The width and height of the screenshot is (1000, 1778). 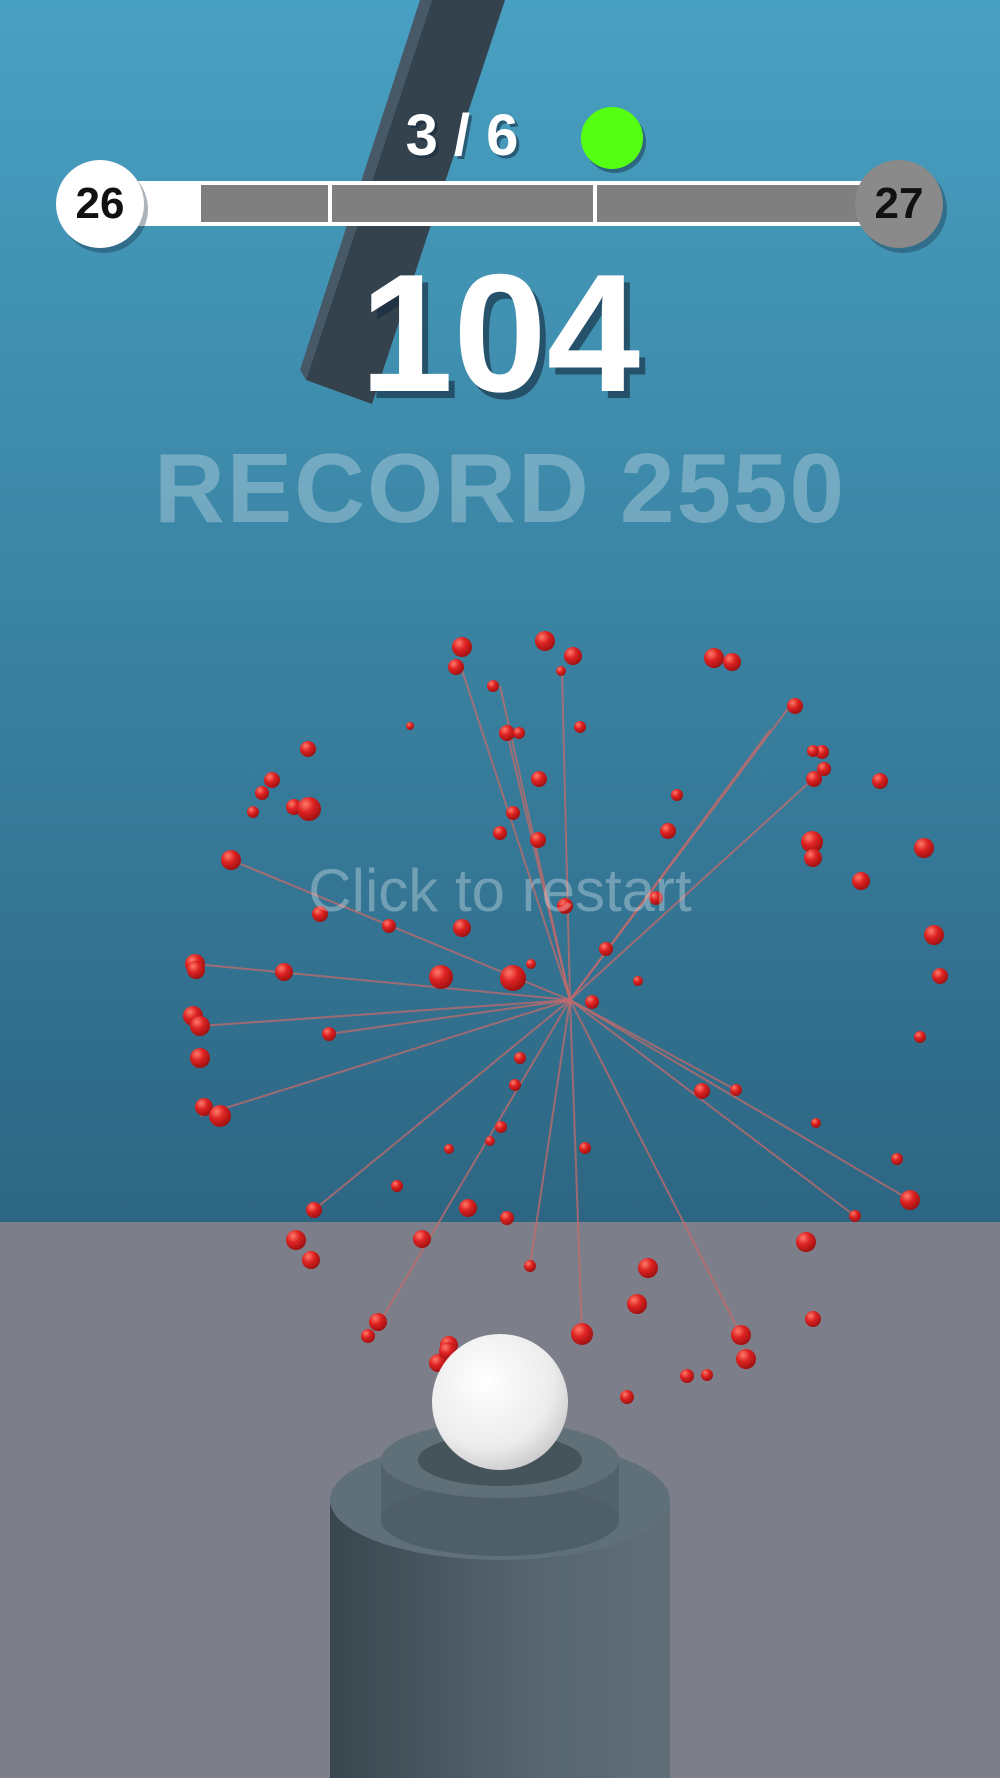 What do you see at coordinates (500, 1402) in the screenshot?
I see `white-ball` at bounding box center [500, 1402].